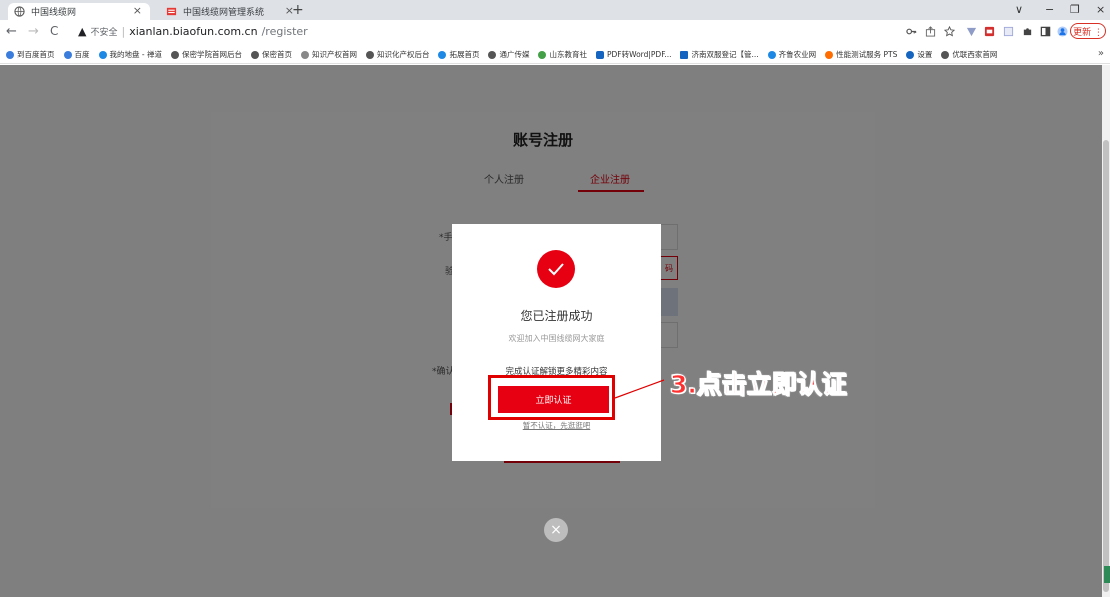 The image size is (1110, 597). Describe the element at coordinates (82, 31) in the screenshot. I see `warning-icon: ▲` at that location.